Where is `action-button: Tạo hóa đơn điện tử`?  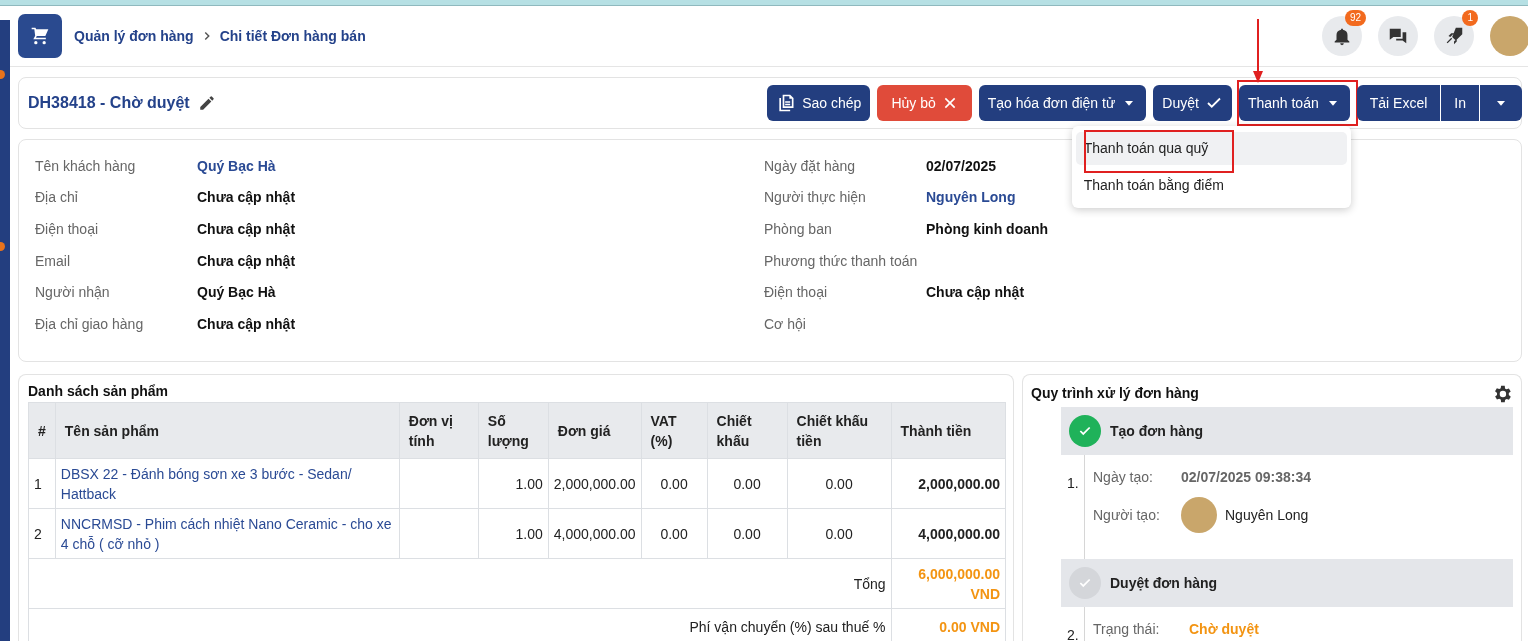
action-button: Tạo hóa đơn điện tử is located at coordinates (1062, 103).